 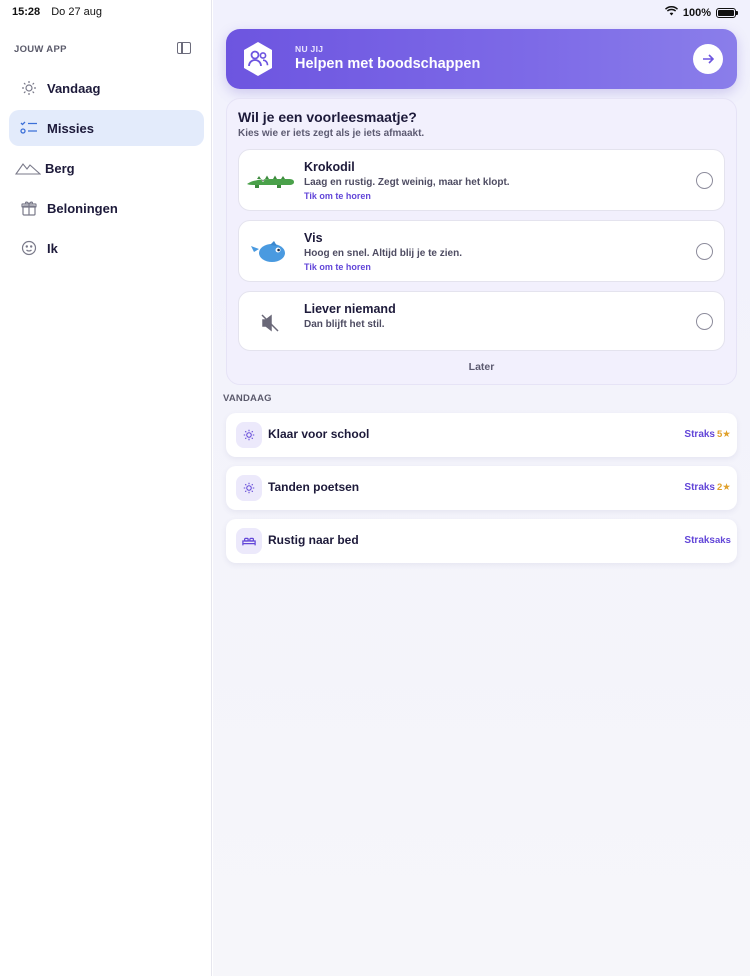 I want to click on sidebar-header: JOUW APP, so click(x=40, y=49).